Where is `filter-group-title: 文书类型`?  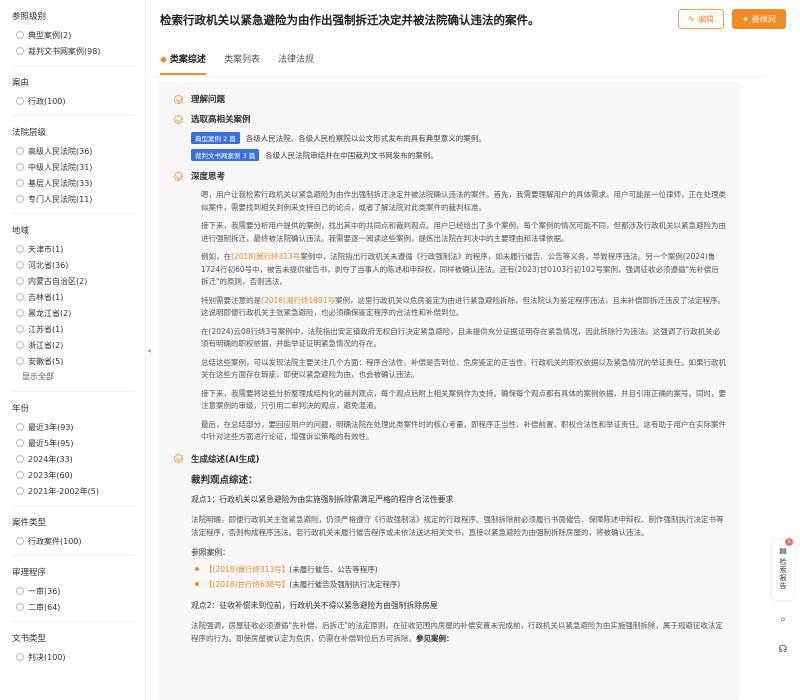 filter-group-title: 文书类型 is located at coordinates (29, 639).